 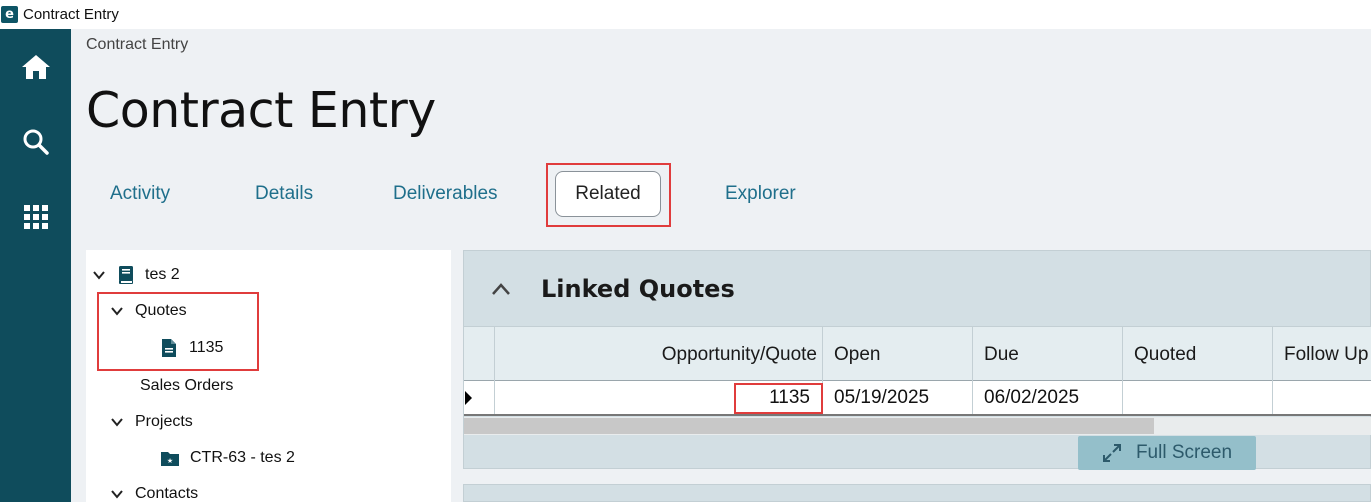 I want to click on tree-projects: Projects, so click(x=152, y=422).